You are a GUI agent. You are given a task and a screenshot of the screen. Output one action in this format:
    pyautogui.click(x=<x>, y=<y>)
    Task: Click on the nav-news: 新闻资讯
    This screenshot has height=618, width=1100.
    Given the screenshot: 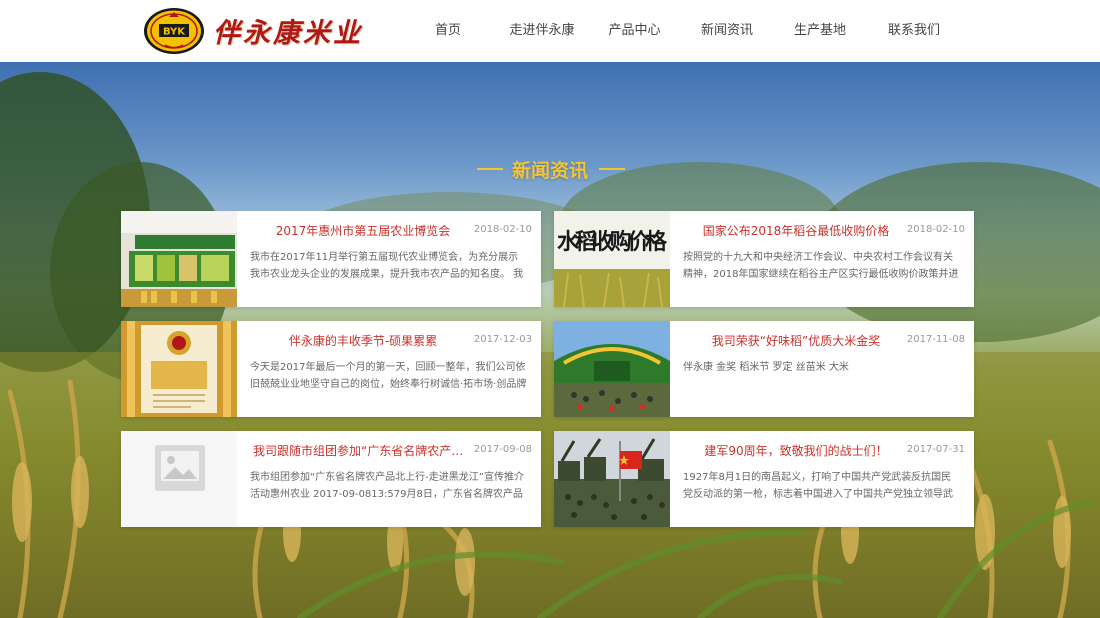 What is the action you would take?
    pyautogui.click(x=727, y=31)
    